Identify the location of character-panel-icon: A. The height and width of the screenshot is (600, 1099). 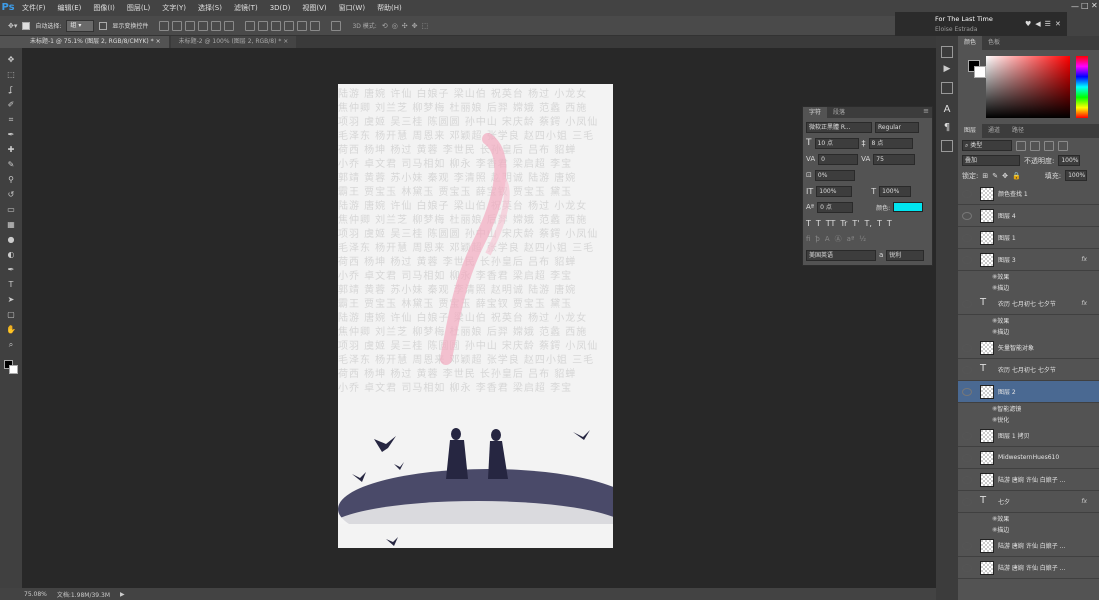
(947, 110).